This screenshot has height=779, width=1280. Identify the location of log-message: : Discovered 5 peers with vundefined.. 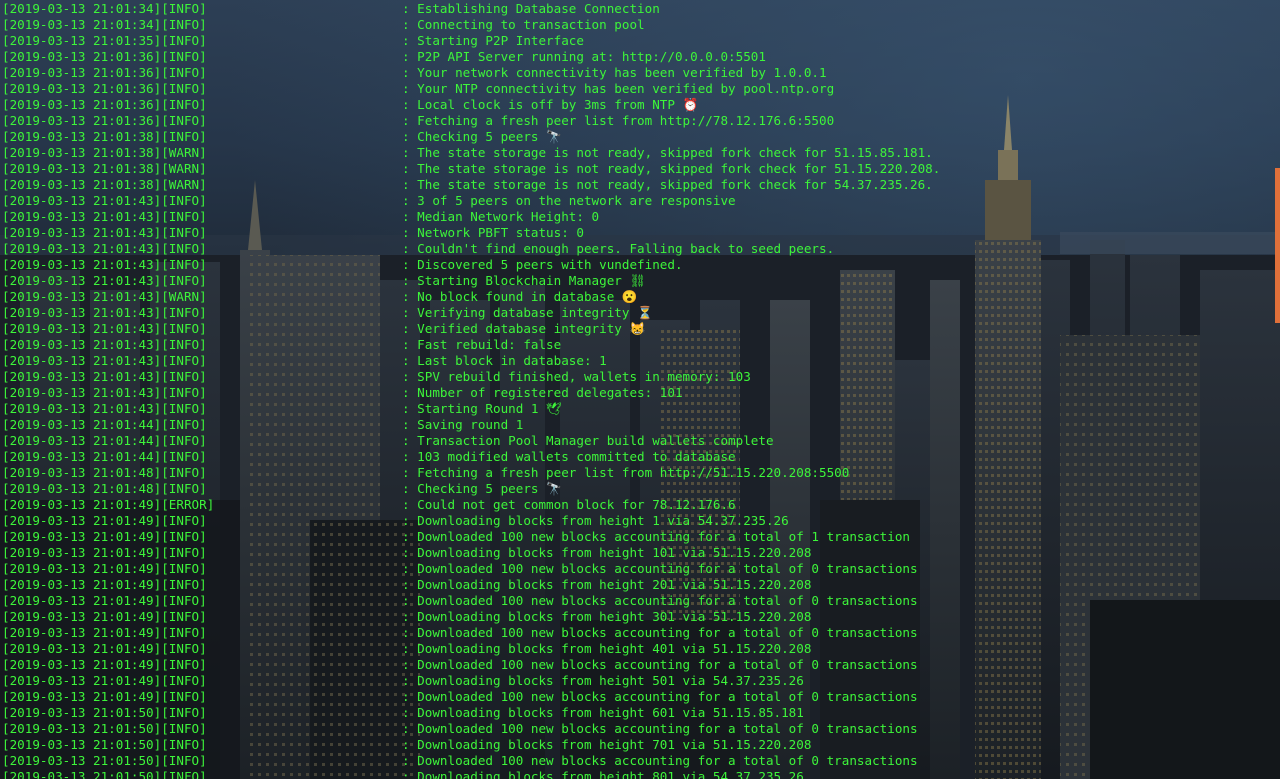
(542, 264).